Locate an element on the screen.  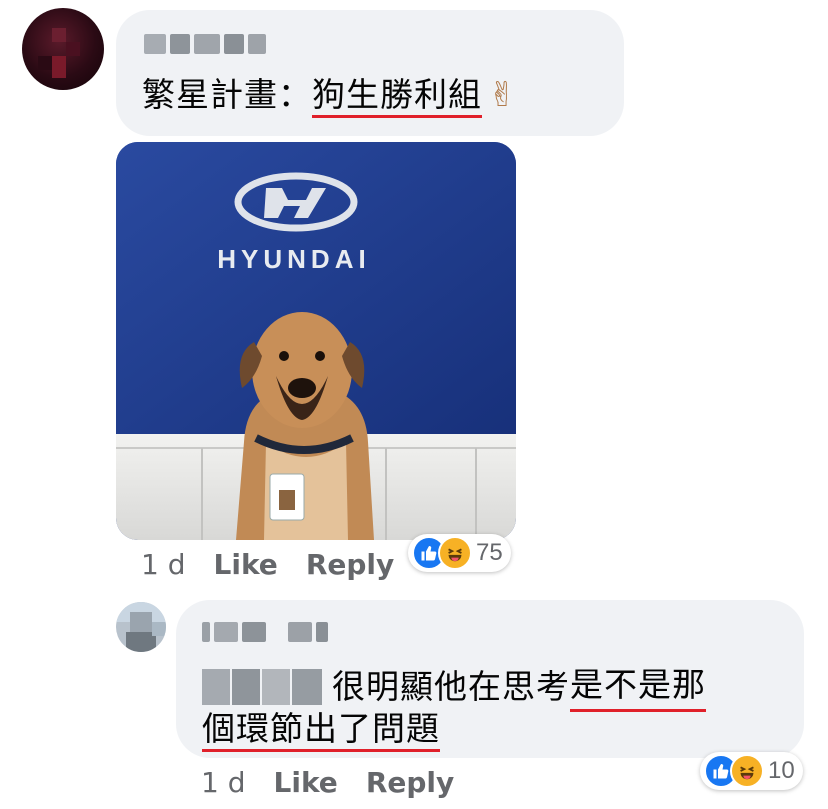
comment-bubble: ■■■ 繁星計畫：狗生勝利組✌ is located at coordinates (370, 73).